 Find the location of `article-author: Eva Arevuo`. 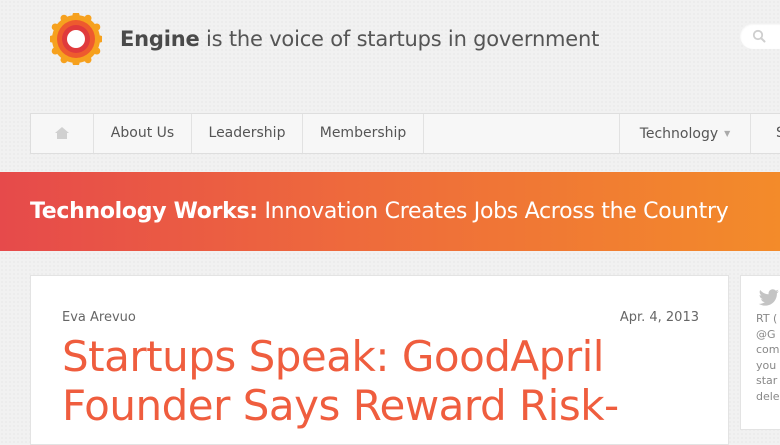

article-author: Eva Arevuo is located at coordinates (99, 317).